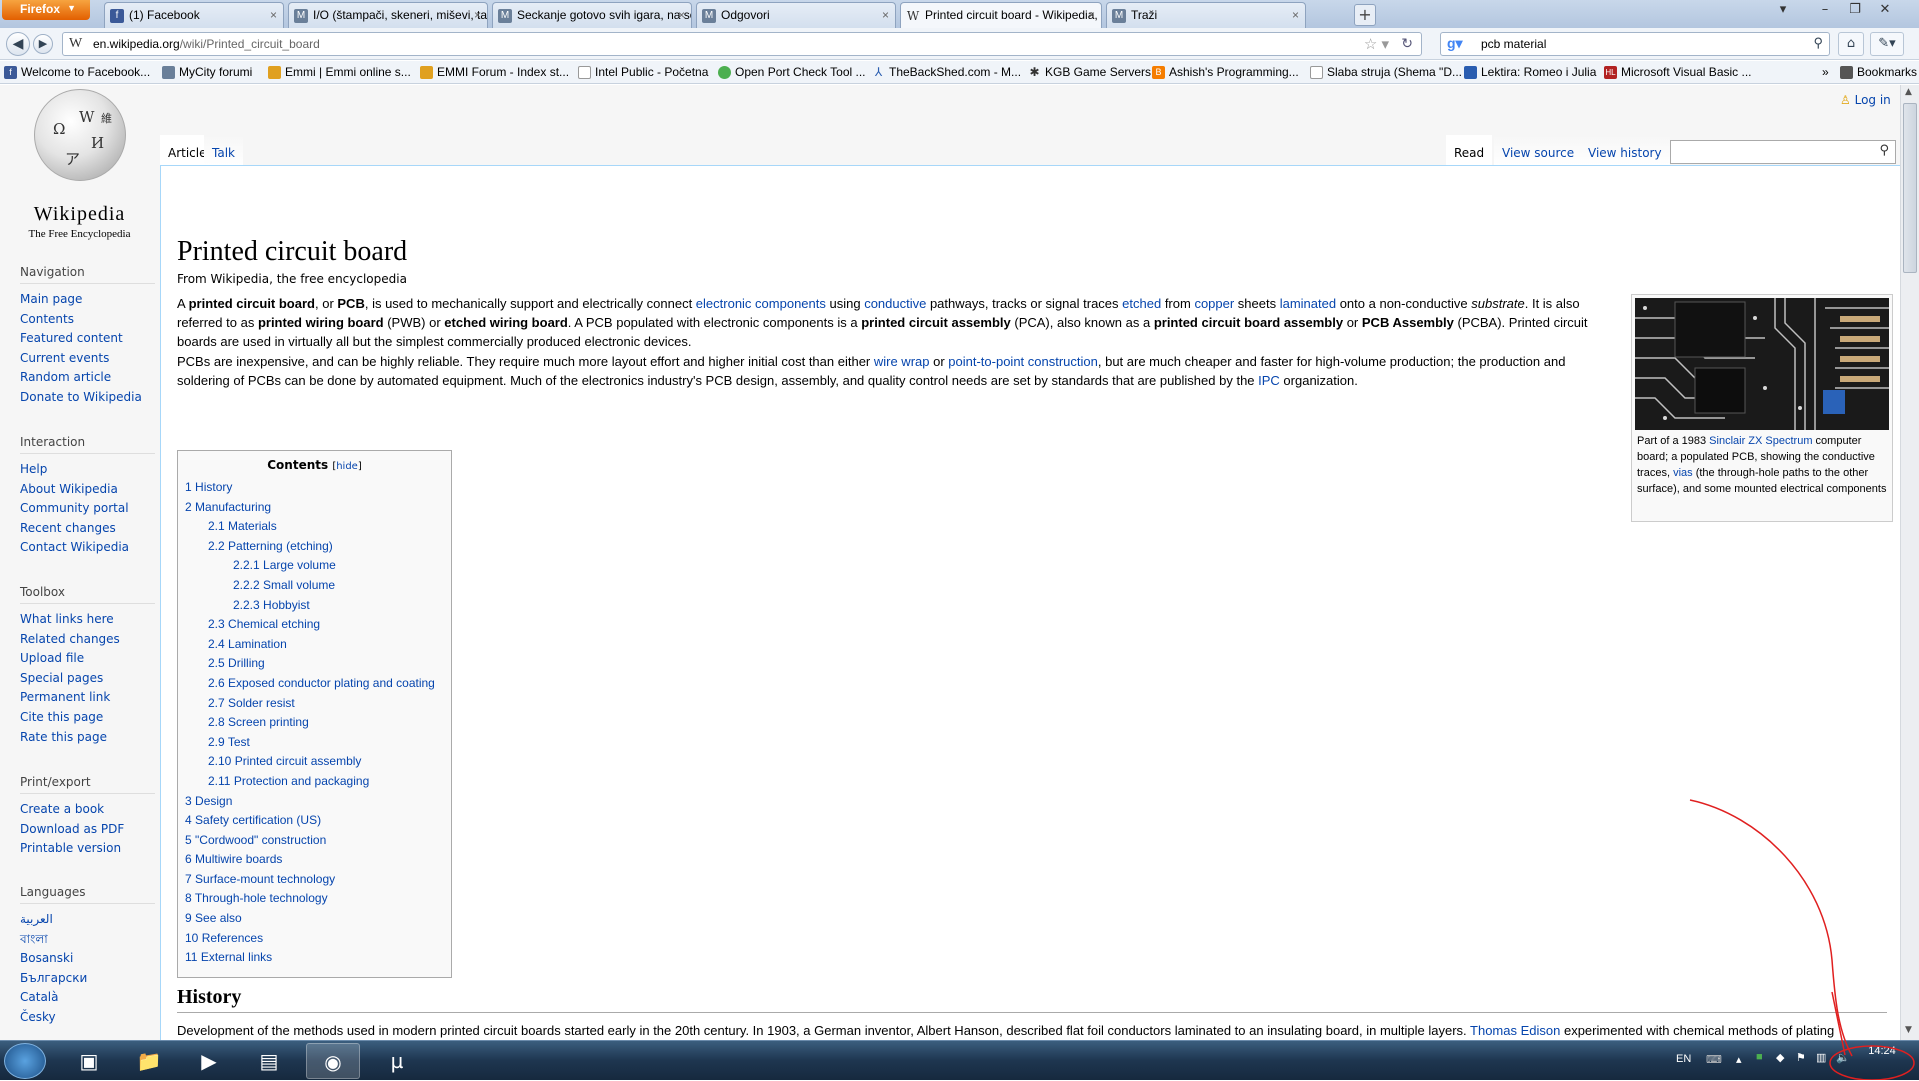  Describe the element at coordinates (333, 1061) in the screenshot. I see `firefox-icon: ◉` at that location.